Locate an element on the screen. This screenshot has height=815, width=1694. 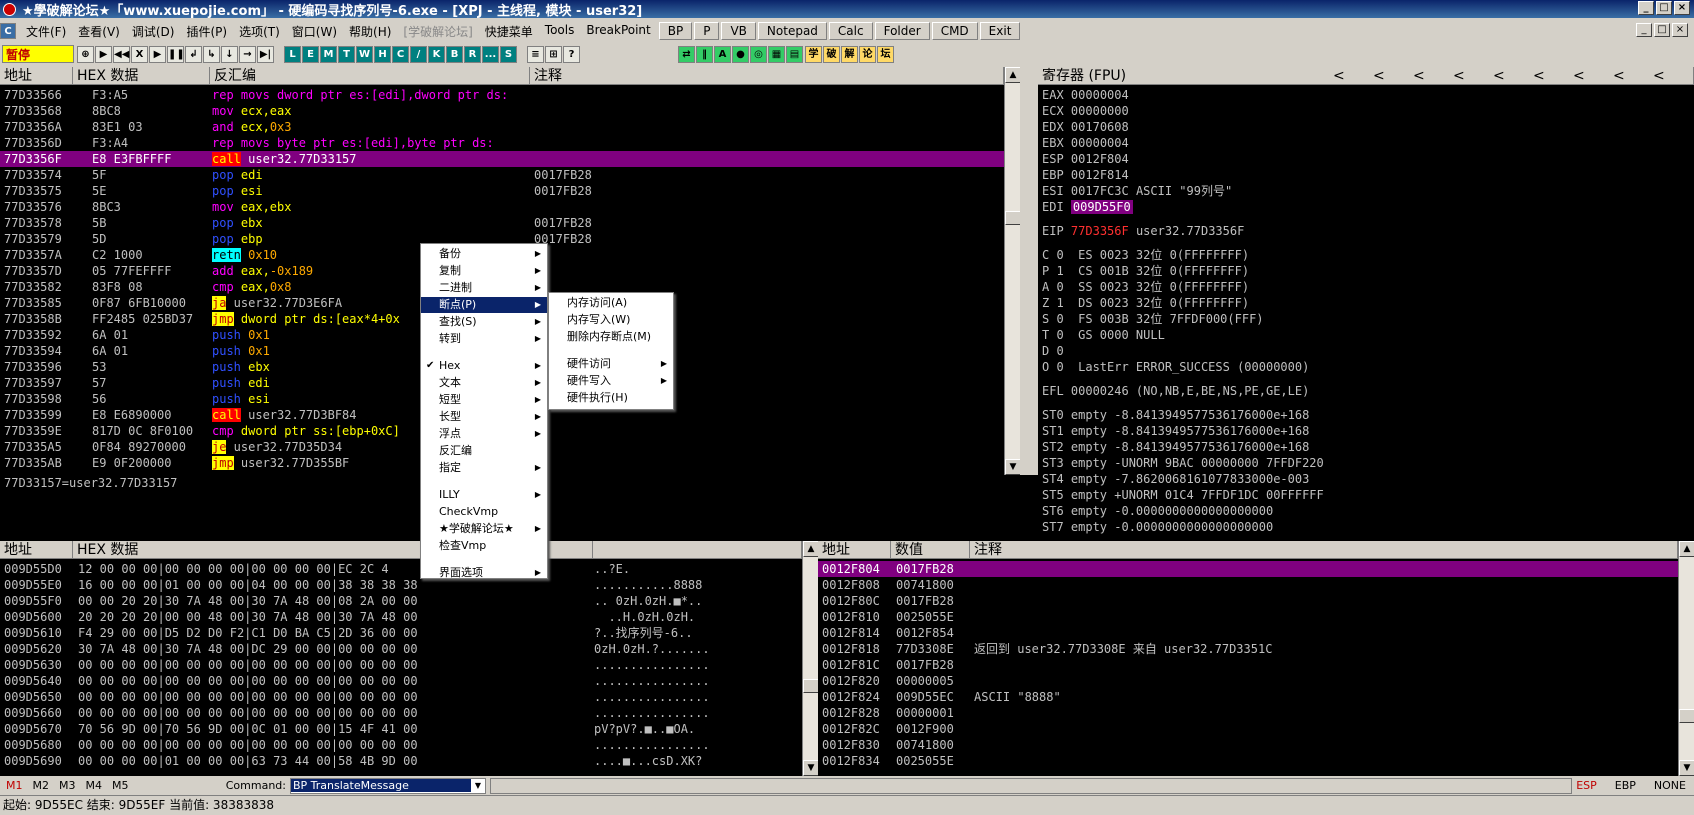
context-menu-item: ✔ Hex ▶ is located at coordinates (484, 366).